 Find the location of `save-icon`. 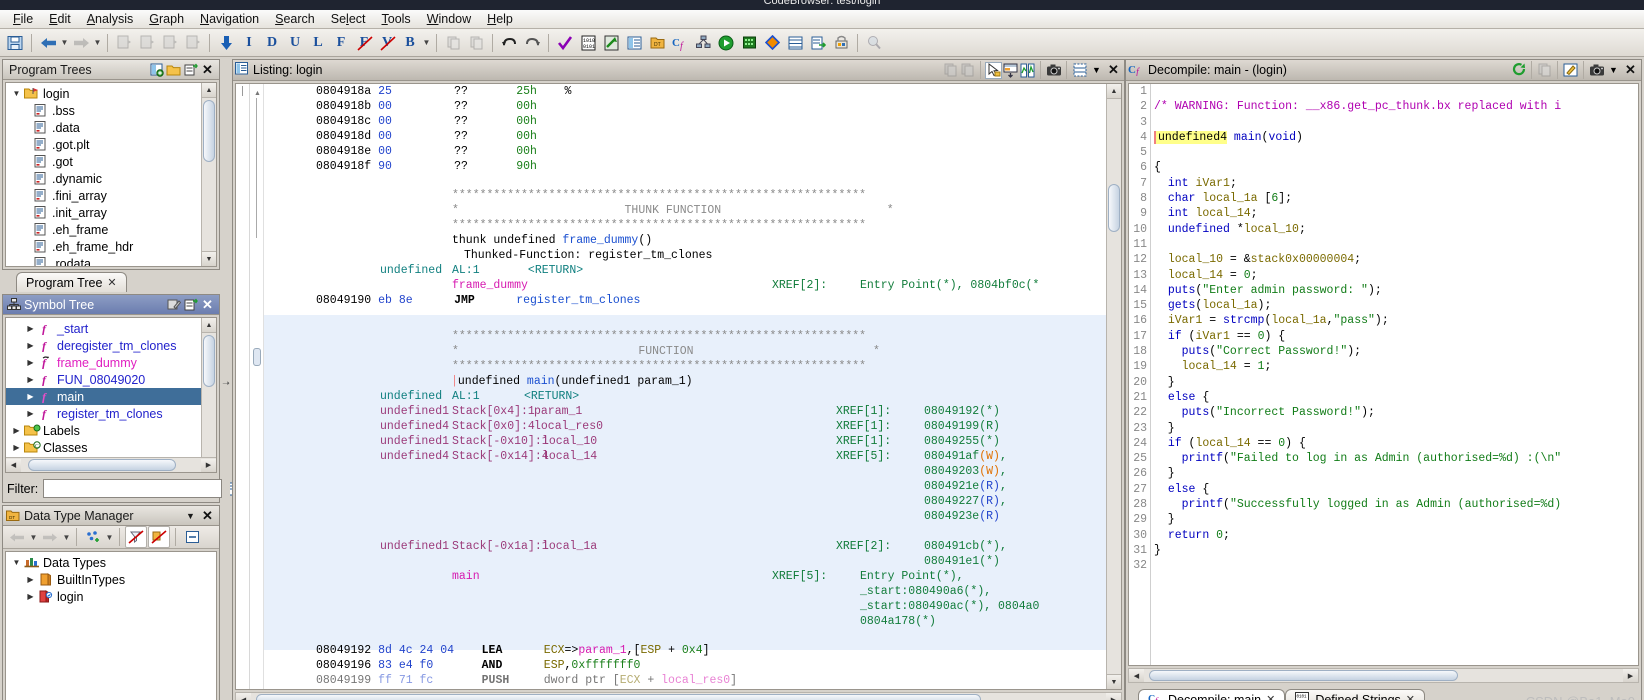

save-icon is located at coordinates (15, 43).